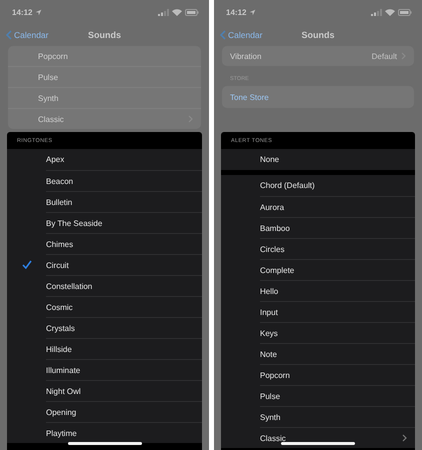 The image size is (422, 450). Describe the element at coordinates (318, 395) in the screenshot. I see `tone-row: Pulse` at that location.